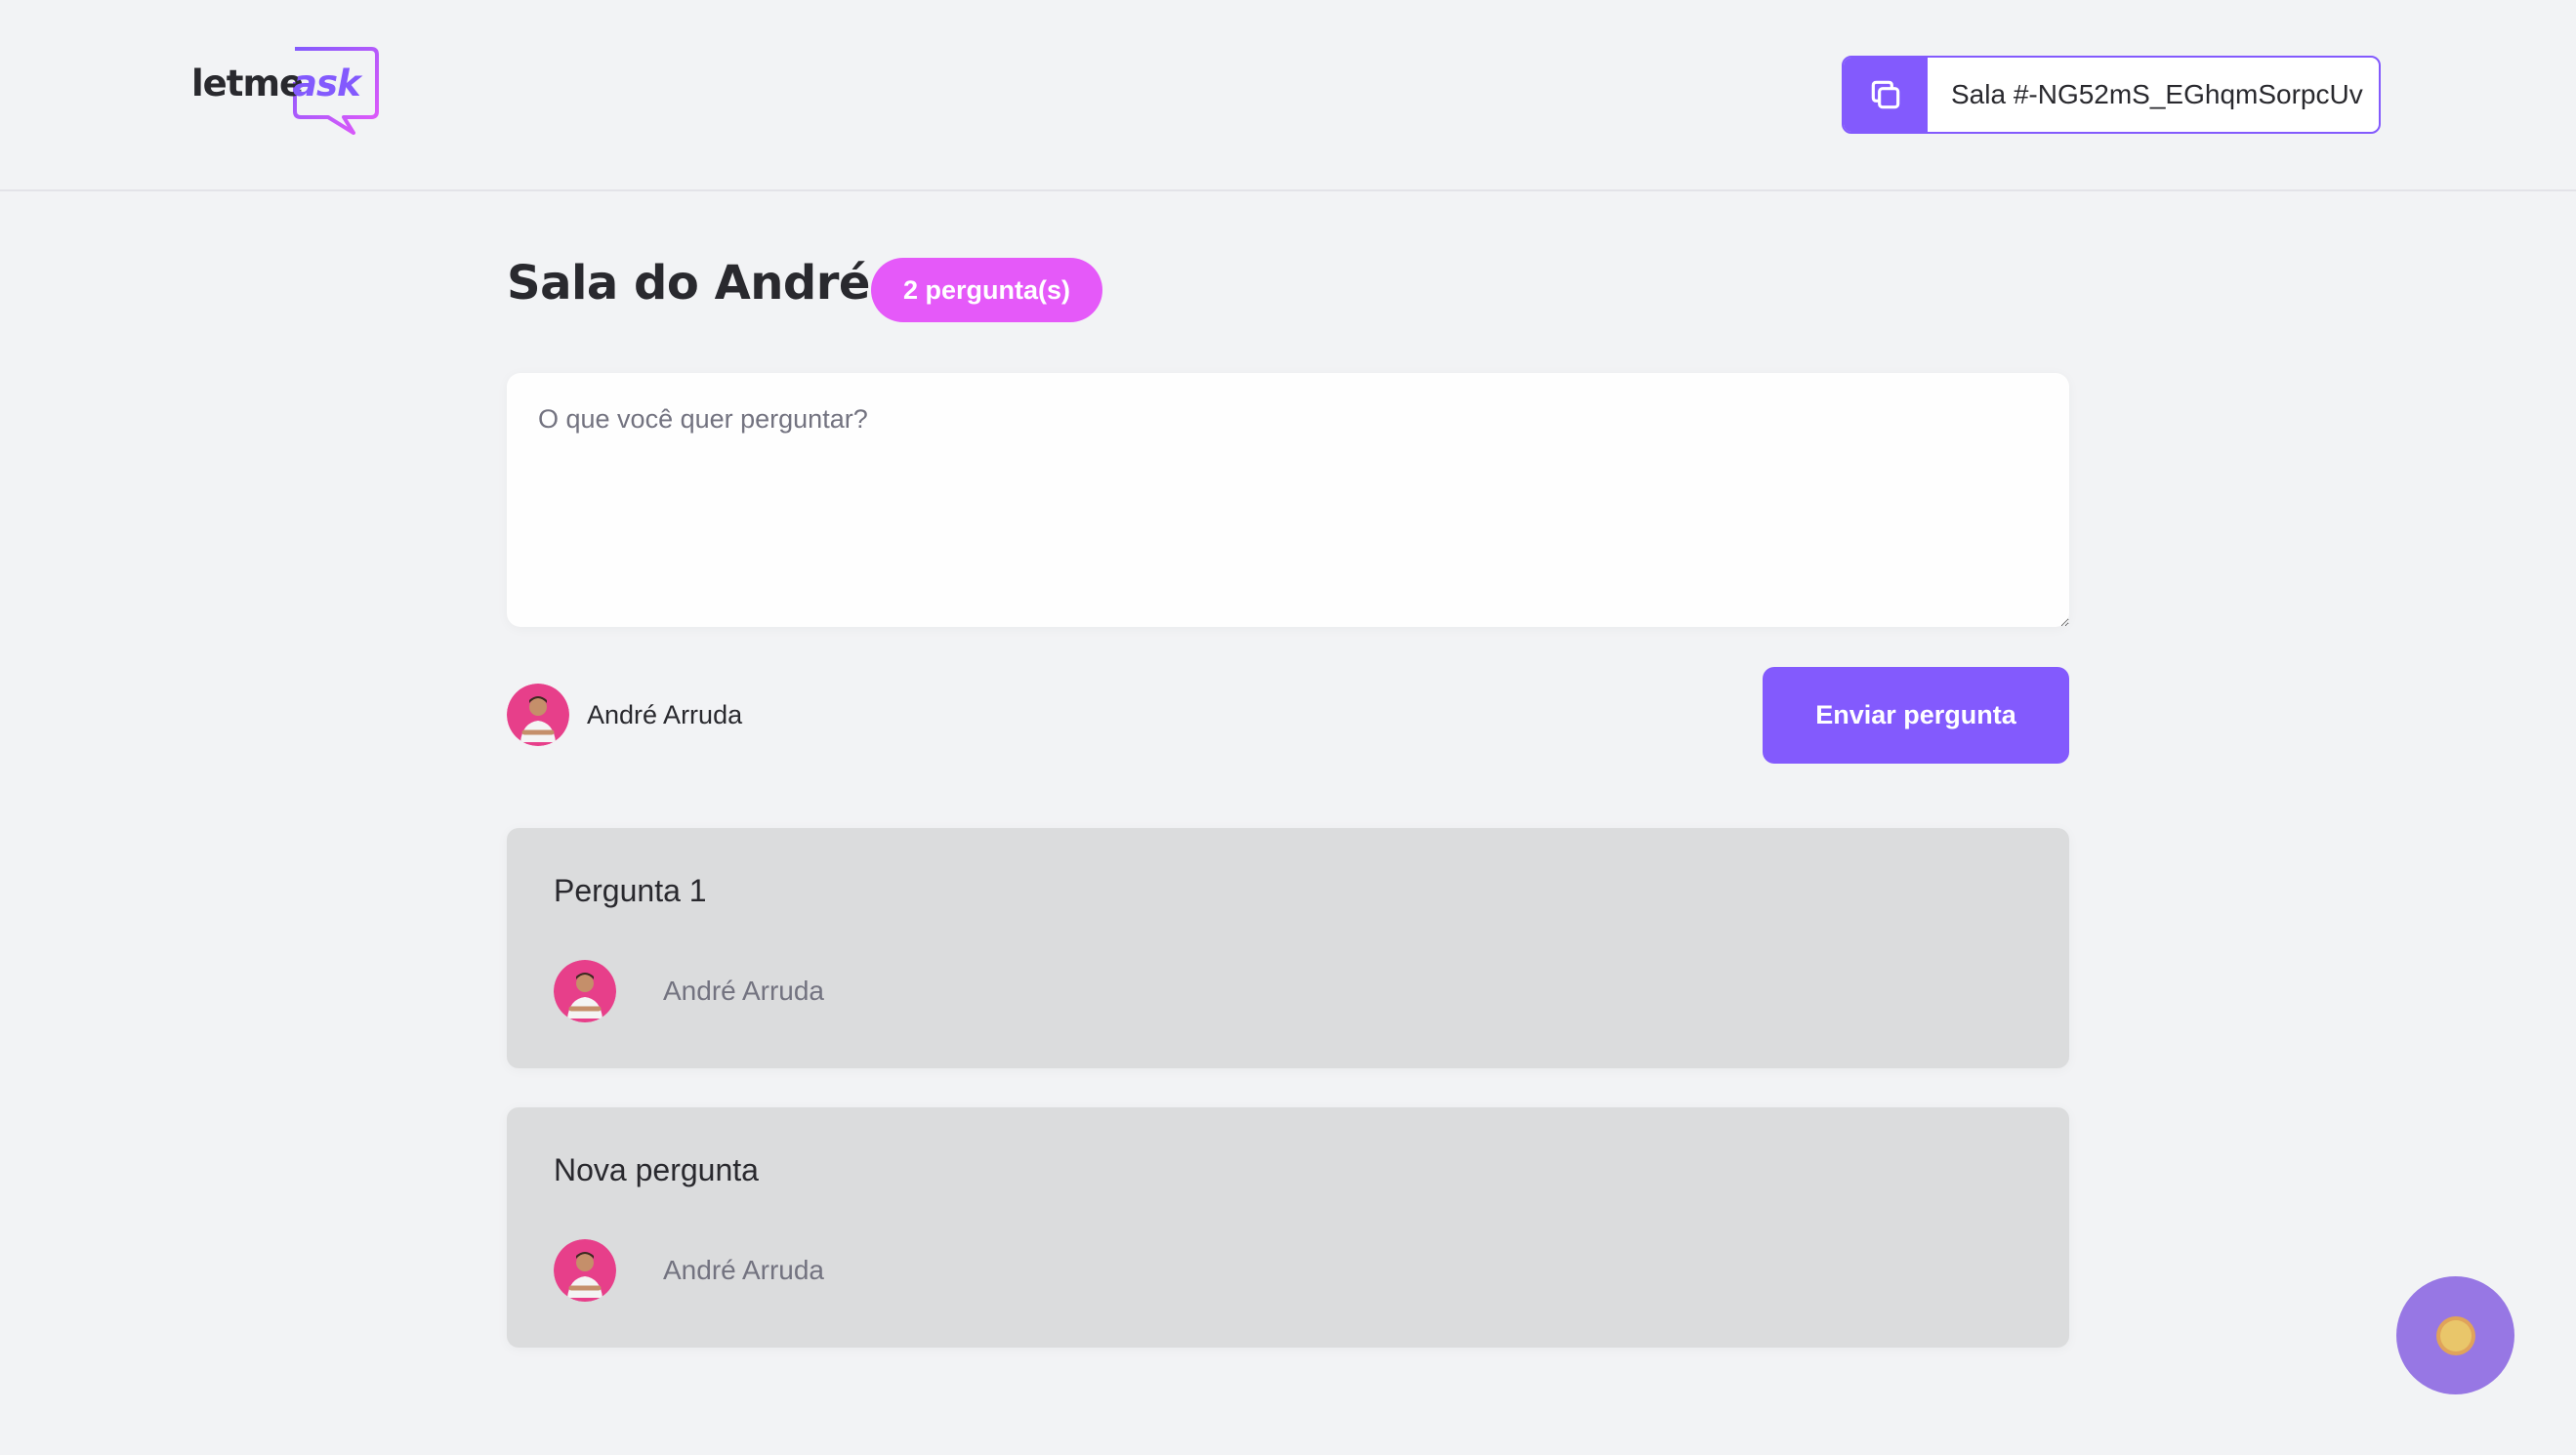 The image size is (2576, 1455). I want to click on sun-icon, so click(2455, 1335).